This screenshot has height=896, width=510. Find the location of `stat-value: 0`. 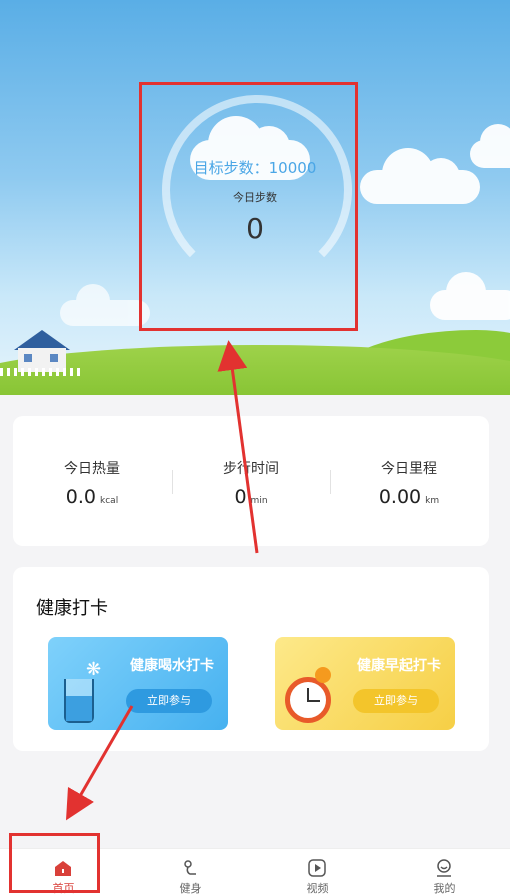

stat-value: 0 is located at coordinates (240, 497).